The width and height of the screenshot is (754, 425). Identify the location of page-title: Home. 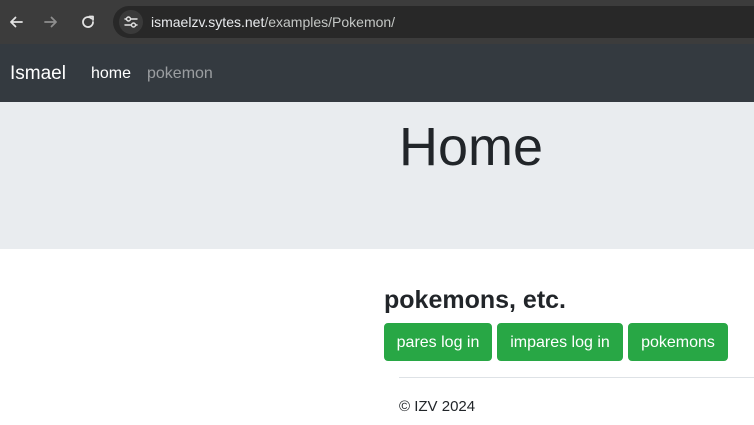
(471, 147).